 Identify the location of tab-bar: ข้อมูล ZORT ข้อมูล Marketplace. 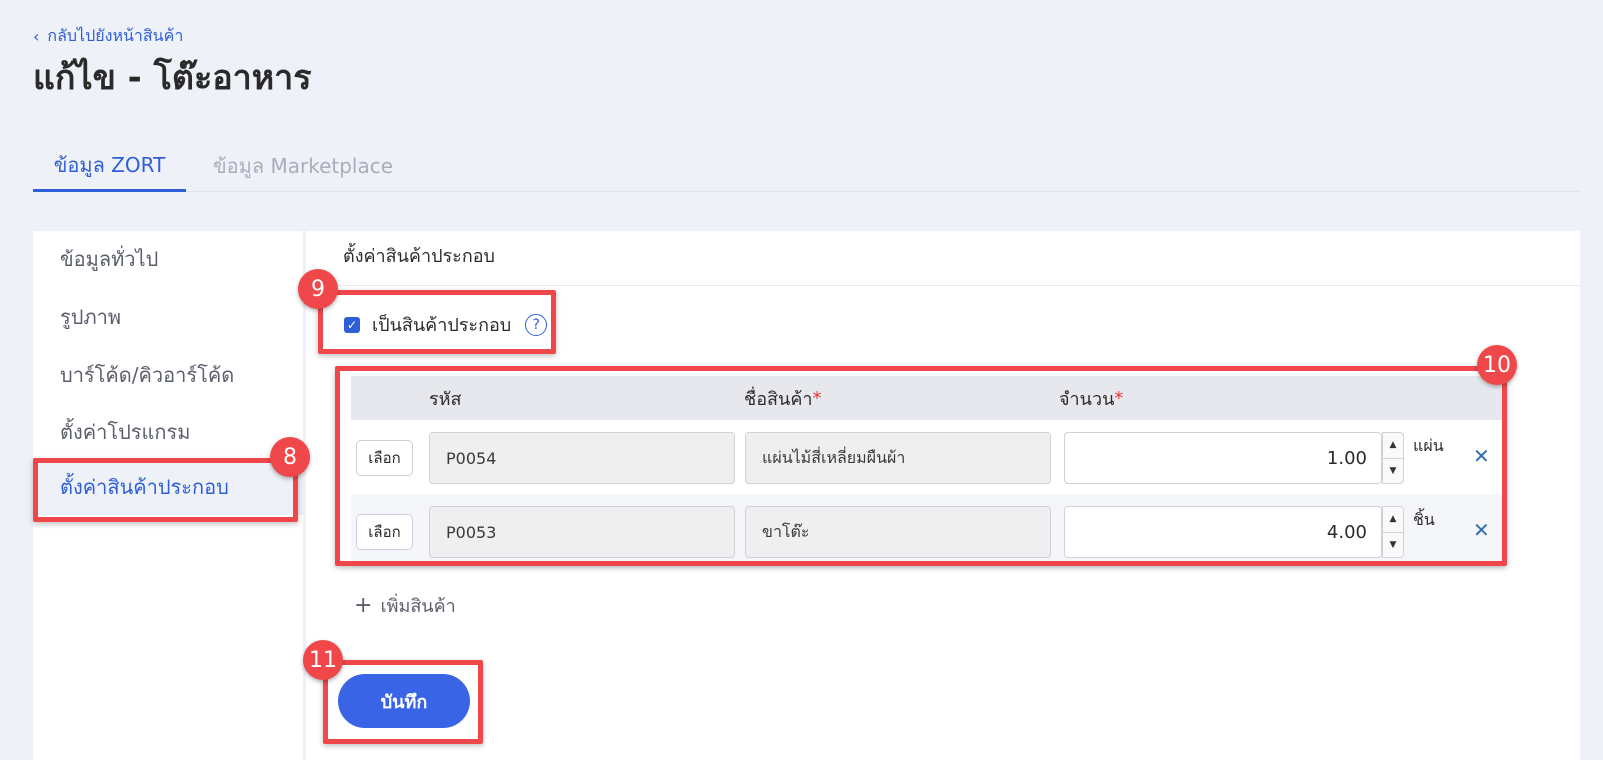
(806, 166).